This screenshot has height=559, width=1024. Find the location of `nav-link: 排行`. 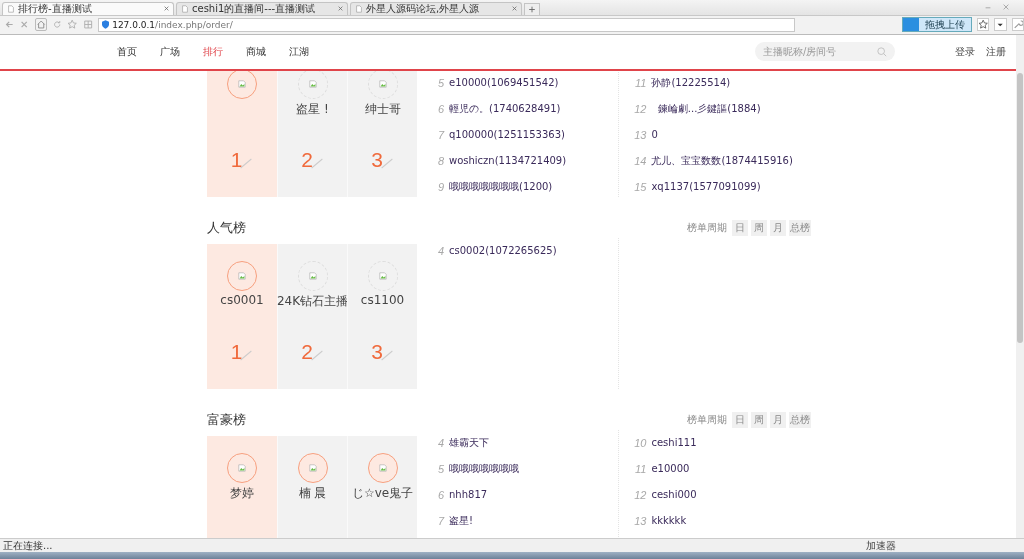

nav-link: 排行 is located at coordinates (213, 51).